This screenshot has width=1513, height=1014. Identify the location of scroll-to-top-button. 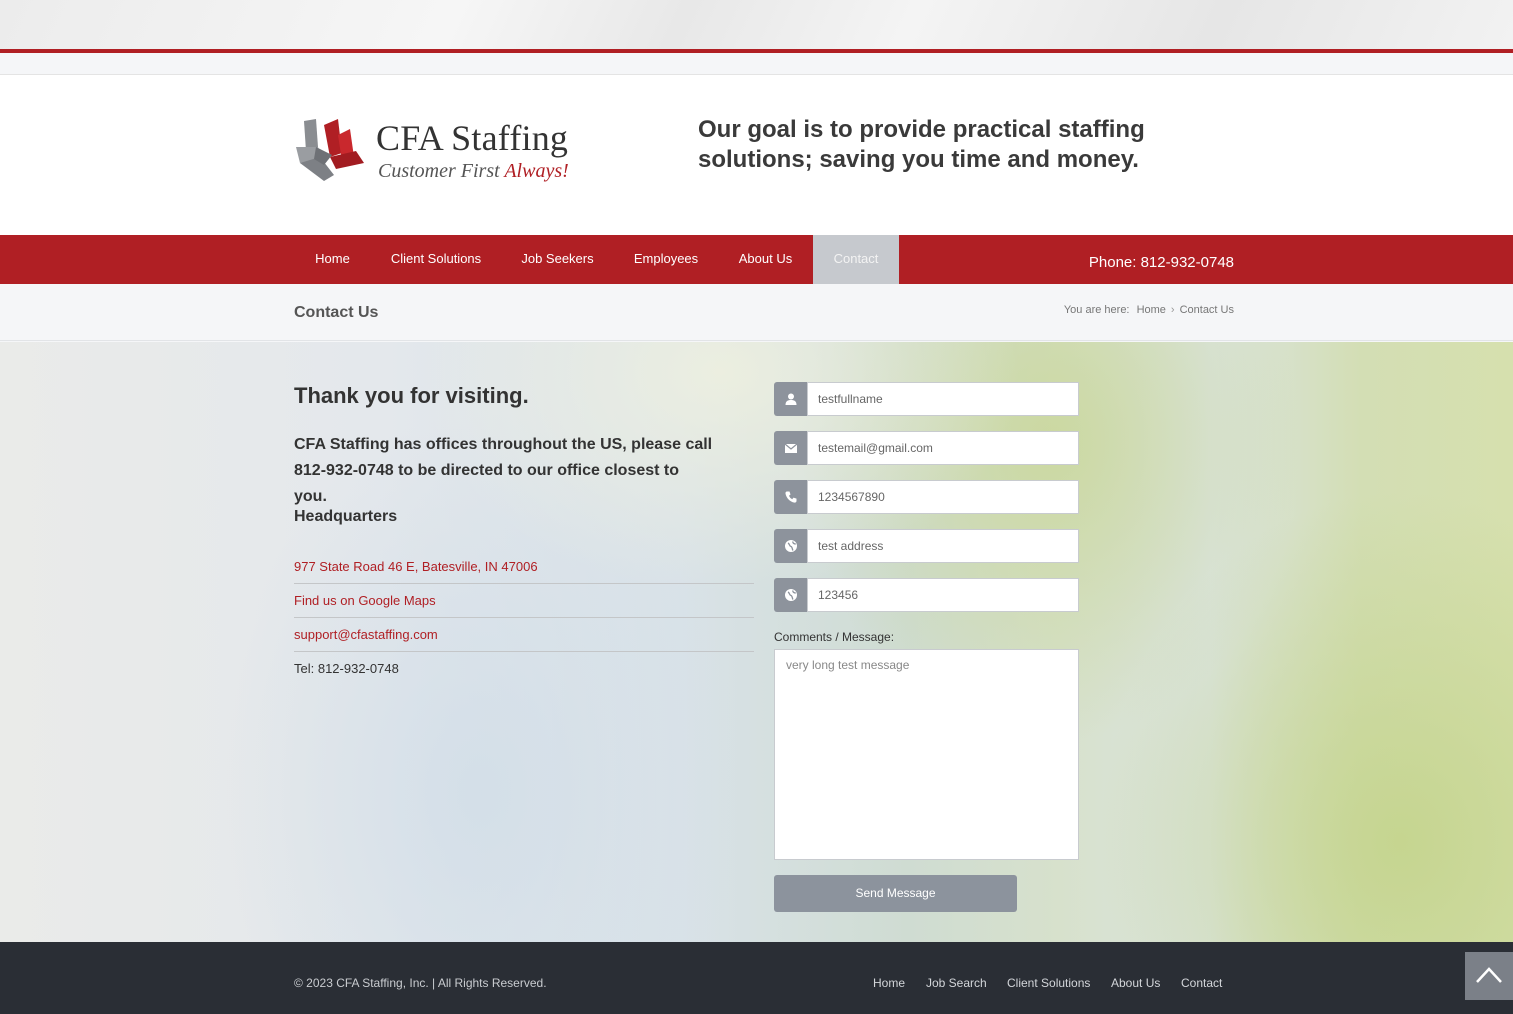
(1489, 976).